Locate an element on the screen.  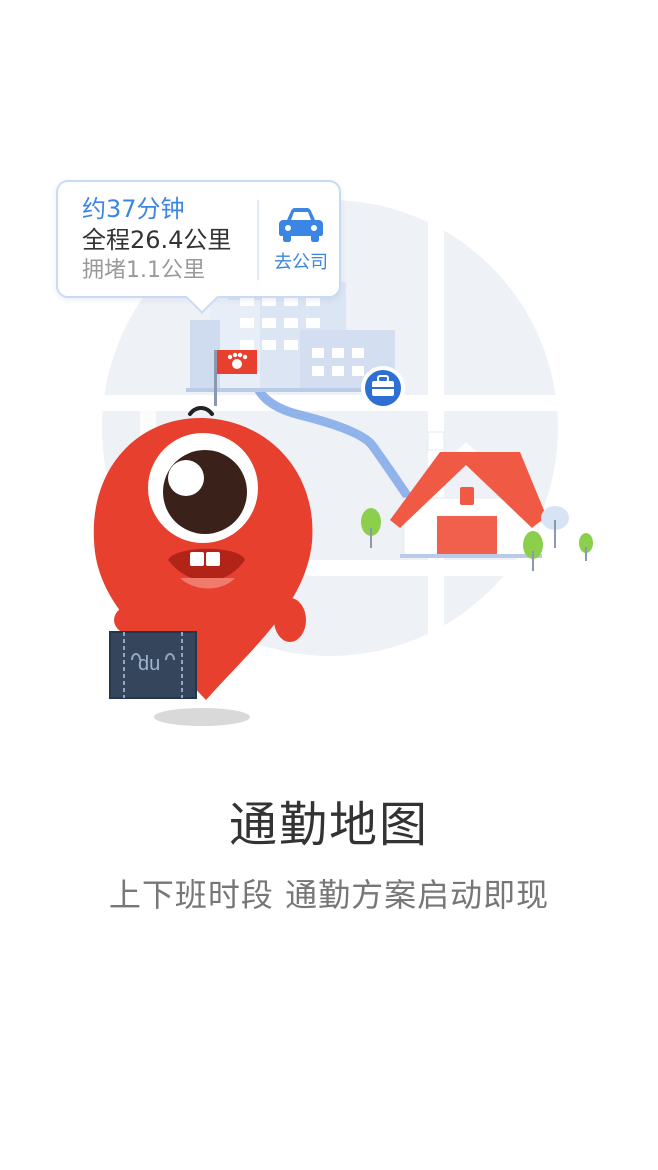
route-info-card: 约37分钟 全程26.4公里 拥堵1.1公里 去公司 is located at coordinates (198, 247).